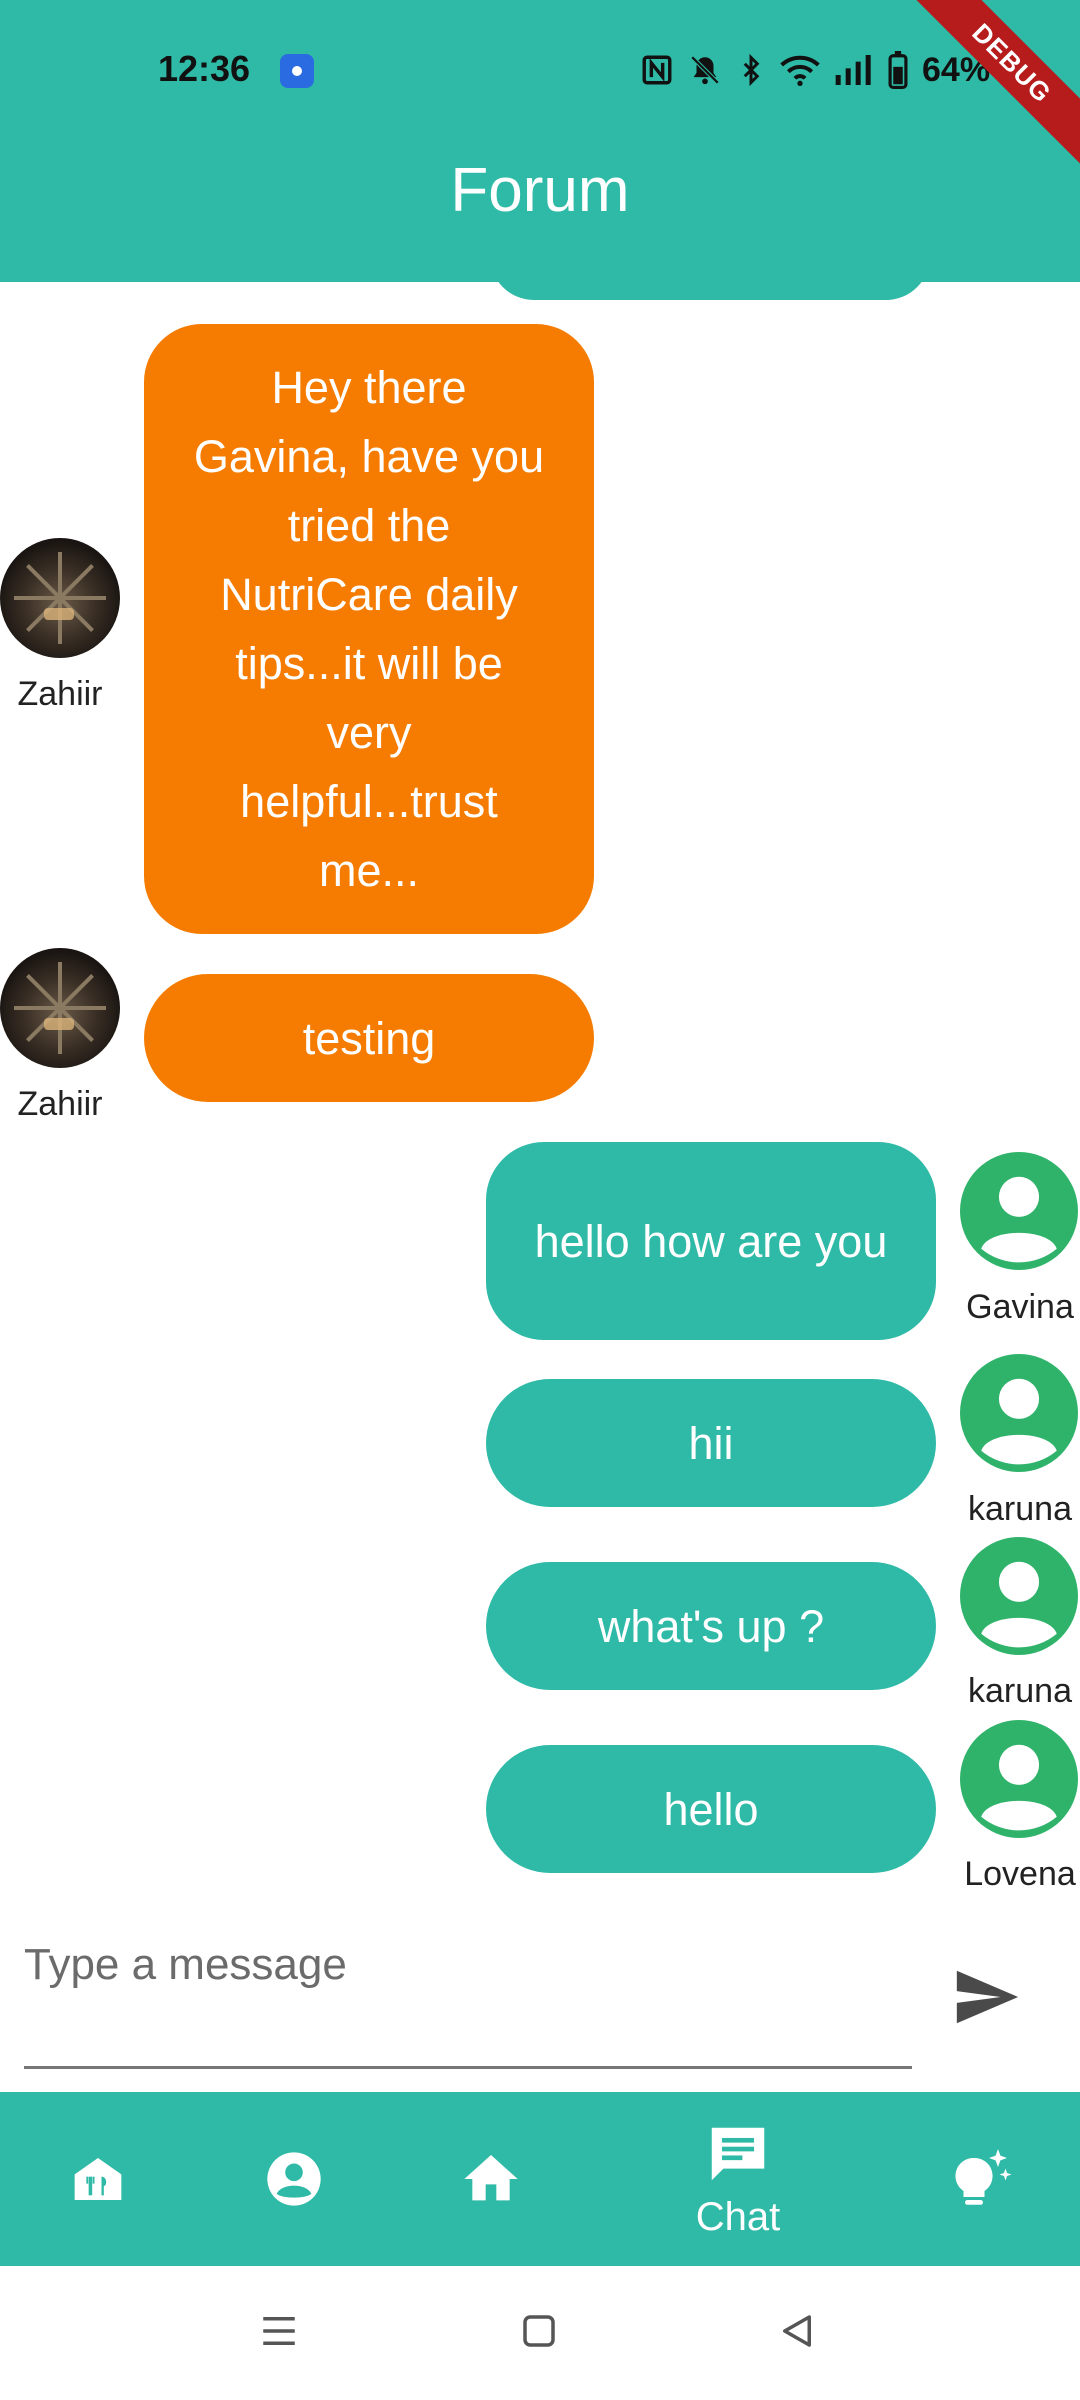 Image resolution: width=1080 pixels, height=2400 pixels. What do you see at coordinates (297, 71) in the screenshot?
I see `recording-icon` at bounding box center [297, 71].